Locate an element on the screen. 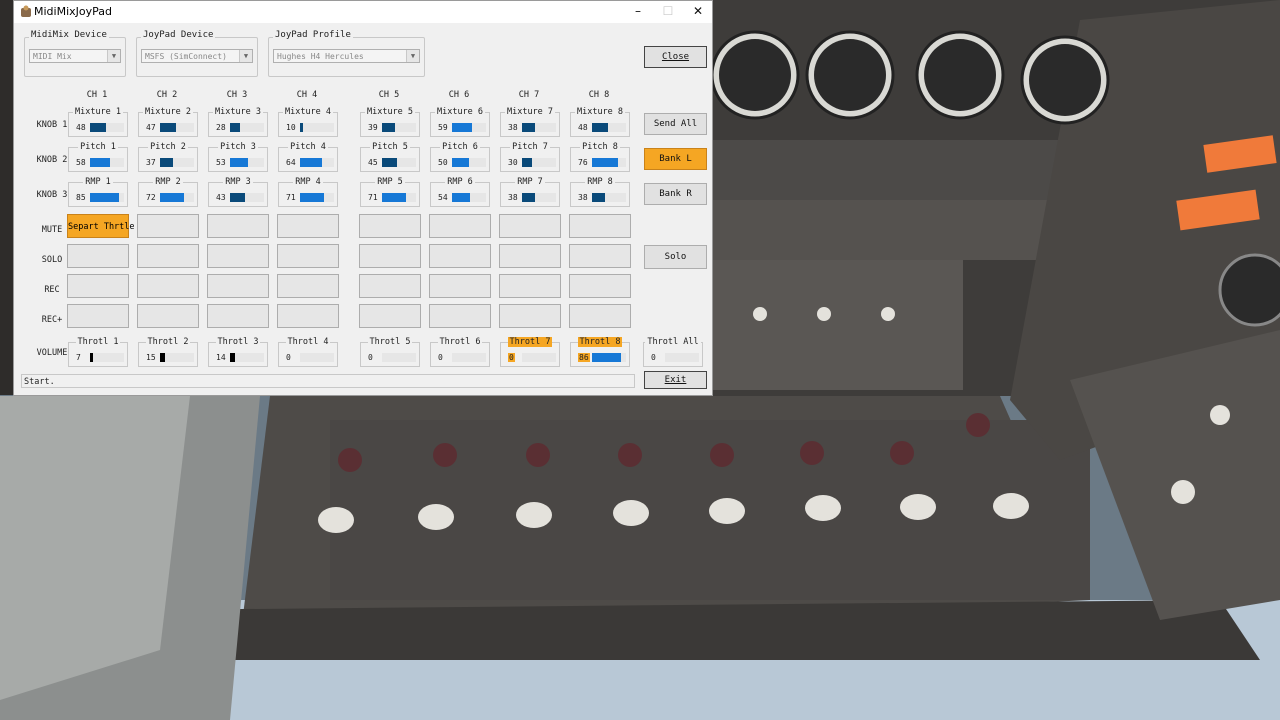 This screenshot has height=720, width=1280. bank-l-button: Bank L is located at coordinates (675, 159).